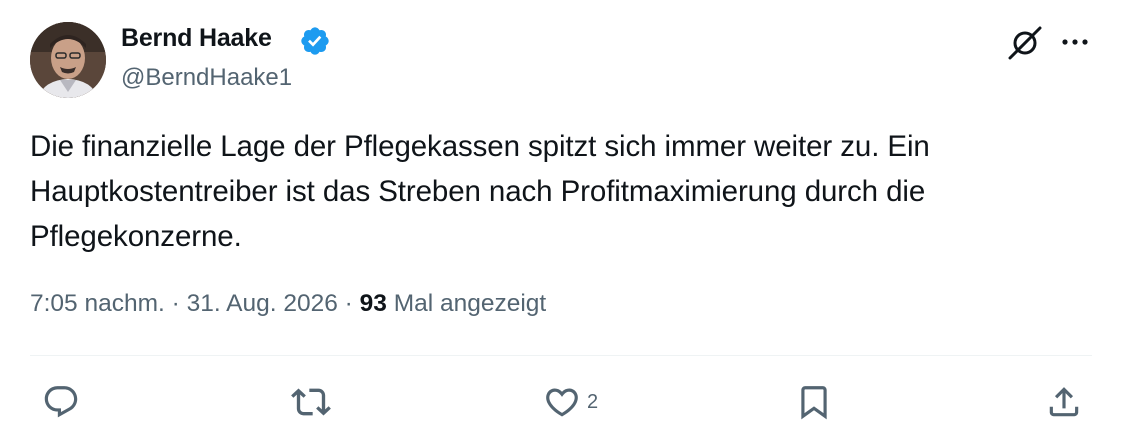  Describe the element at coordinates (470, 303) in the screenshot. I see `views-label: Mal angezeigt` at that location.